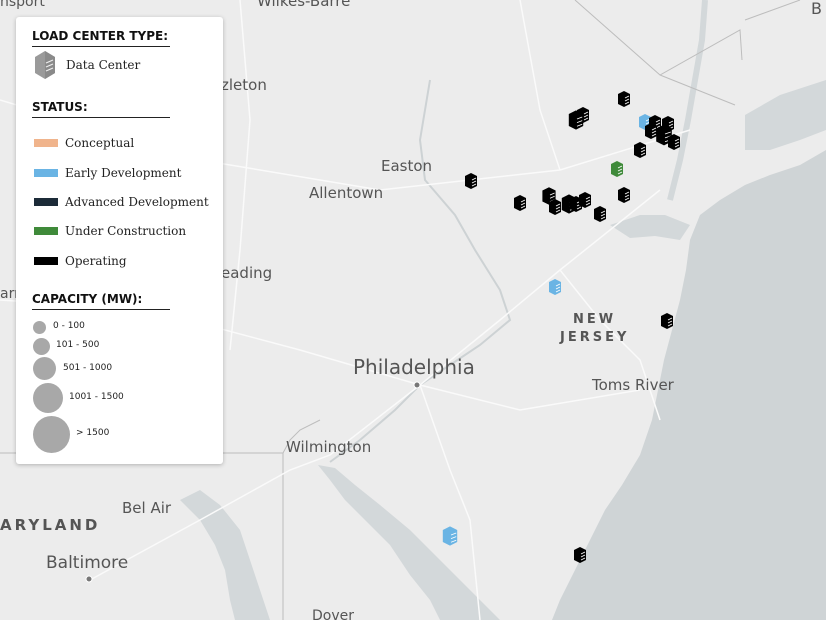 This screenshot has width=826, height=620. Describe the element at coordinates (101, 301) in the screenshot. I see `capacity-title: CAPACITY (MW):` at that location.